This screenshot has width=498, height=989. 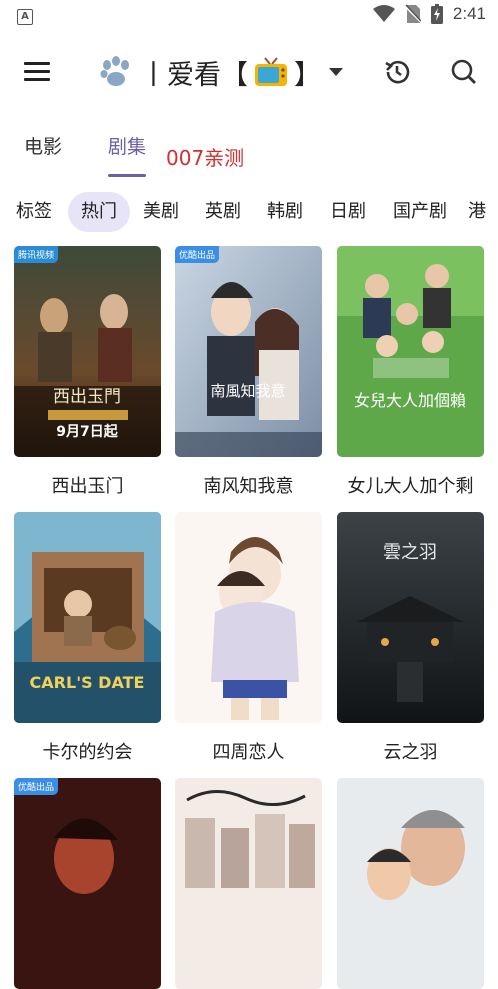 What do you see at coordinates (25, 17) in the screenshot?
I see `app-notification-icon: A` at bounding box center [25, 17].